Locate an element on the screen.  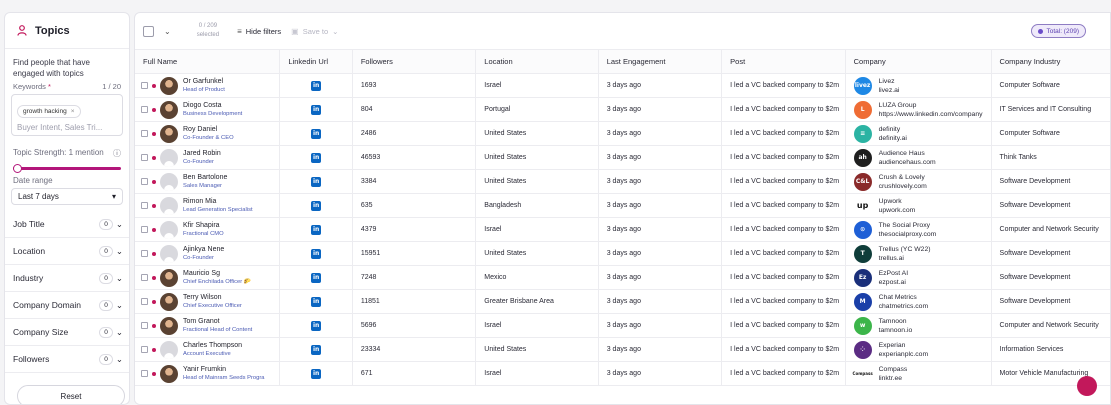
filter-location: Location 0 ⌄ is located at coordinates (67, 251).